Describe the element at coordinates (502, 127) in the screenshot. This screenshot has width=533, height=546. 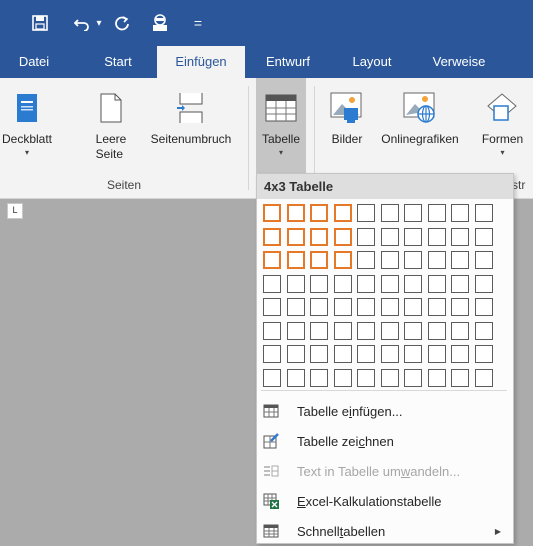
I see `shapes-button: Formen ▾` at that location.